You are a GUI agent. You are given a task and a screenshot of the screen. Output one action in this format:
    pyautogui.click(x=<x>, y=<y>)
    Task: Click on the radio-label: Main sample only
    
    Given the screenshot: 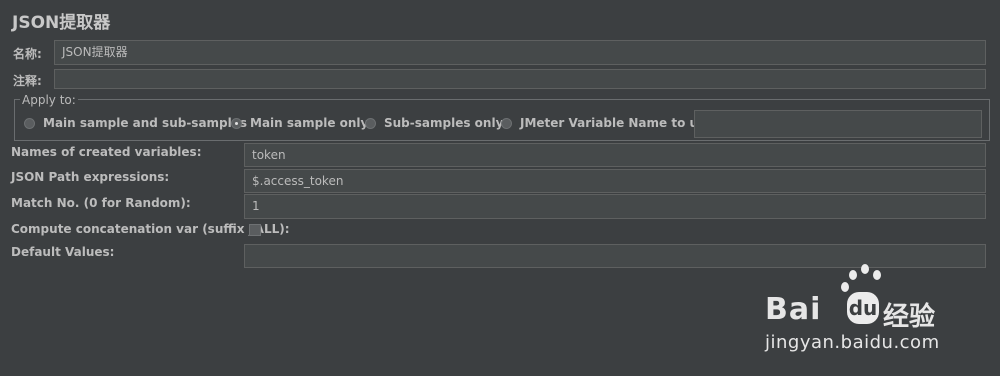 What is the action you would take?
    pyautogui.click(x=309, y=123)
    